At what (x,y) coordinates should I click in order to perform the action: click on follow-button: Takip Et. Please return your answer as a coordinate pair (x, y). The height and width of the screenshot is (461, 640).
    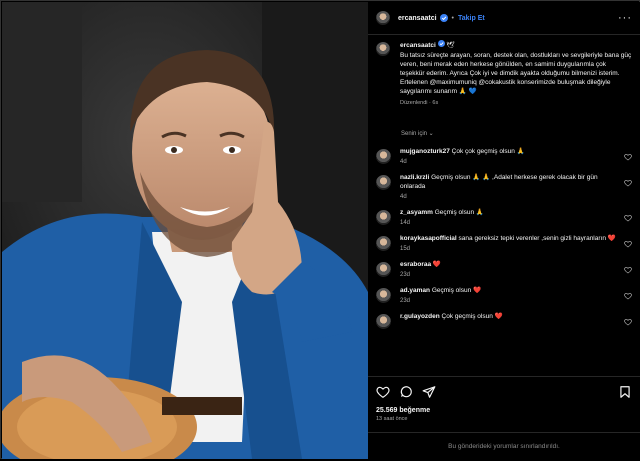
    Looking at the image, I should click on (471, 18).